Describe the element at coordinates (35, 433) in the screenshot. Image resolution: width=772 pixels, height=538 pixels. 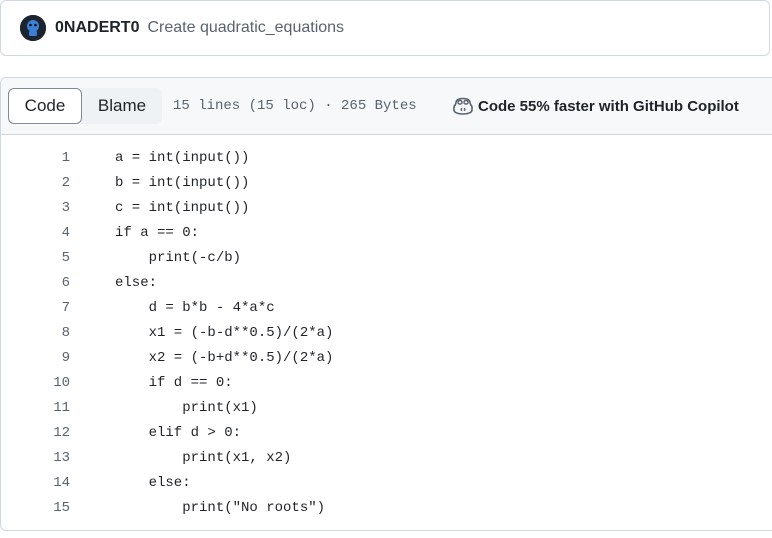
I see `line-number: 12` at that location.